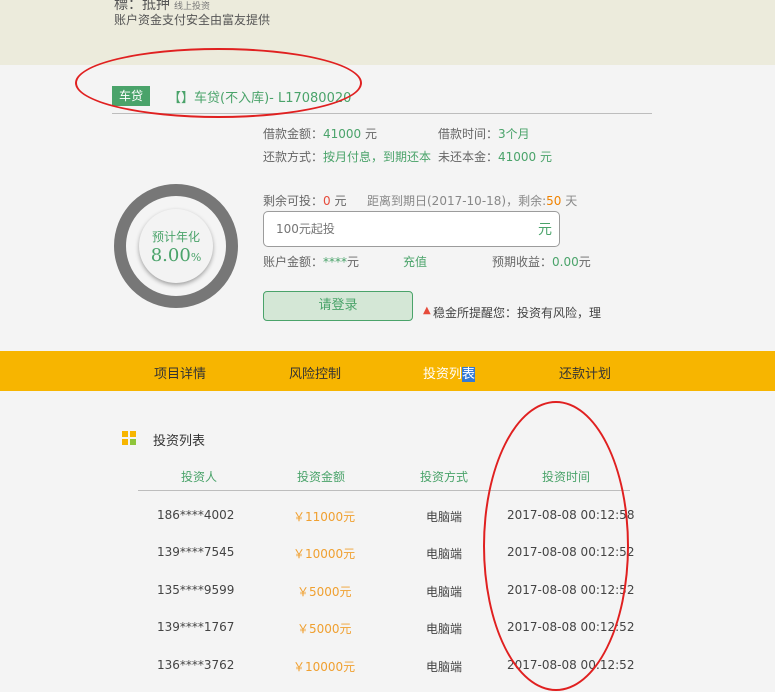 The height and width of the screenshot is (692, 775). I want to click on loan-title: 【】车贷(不入库)- L17080020, so click(260, 98).